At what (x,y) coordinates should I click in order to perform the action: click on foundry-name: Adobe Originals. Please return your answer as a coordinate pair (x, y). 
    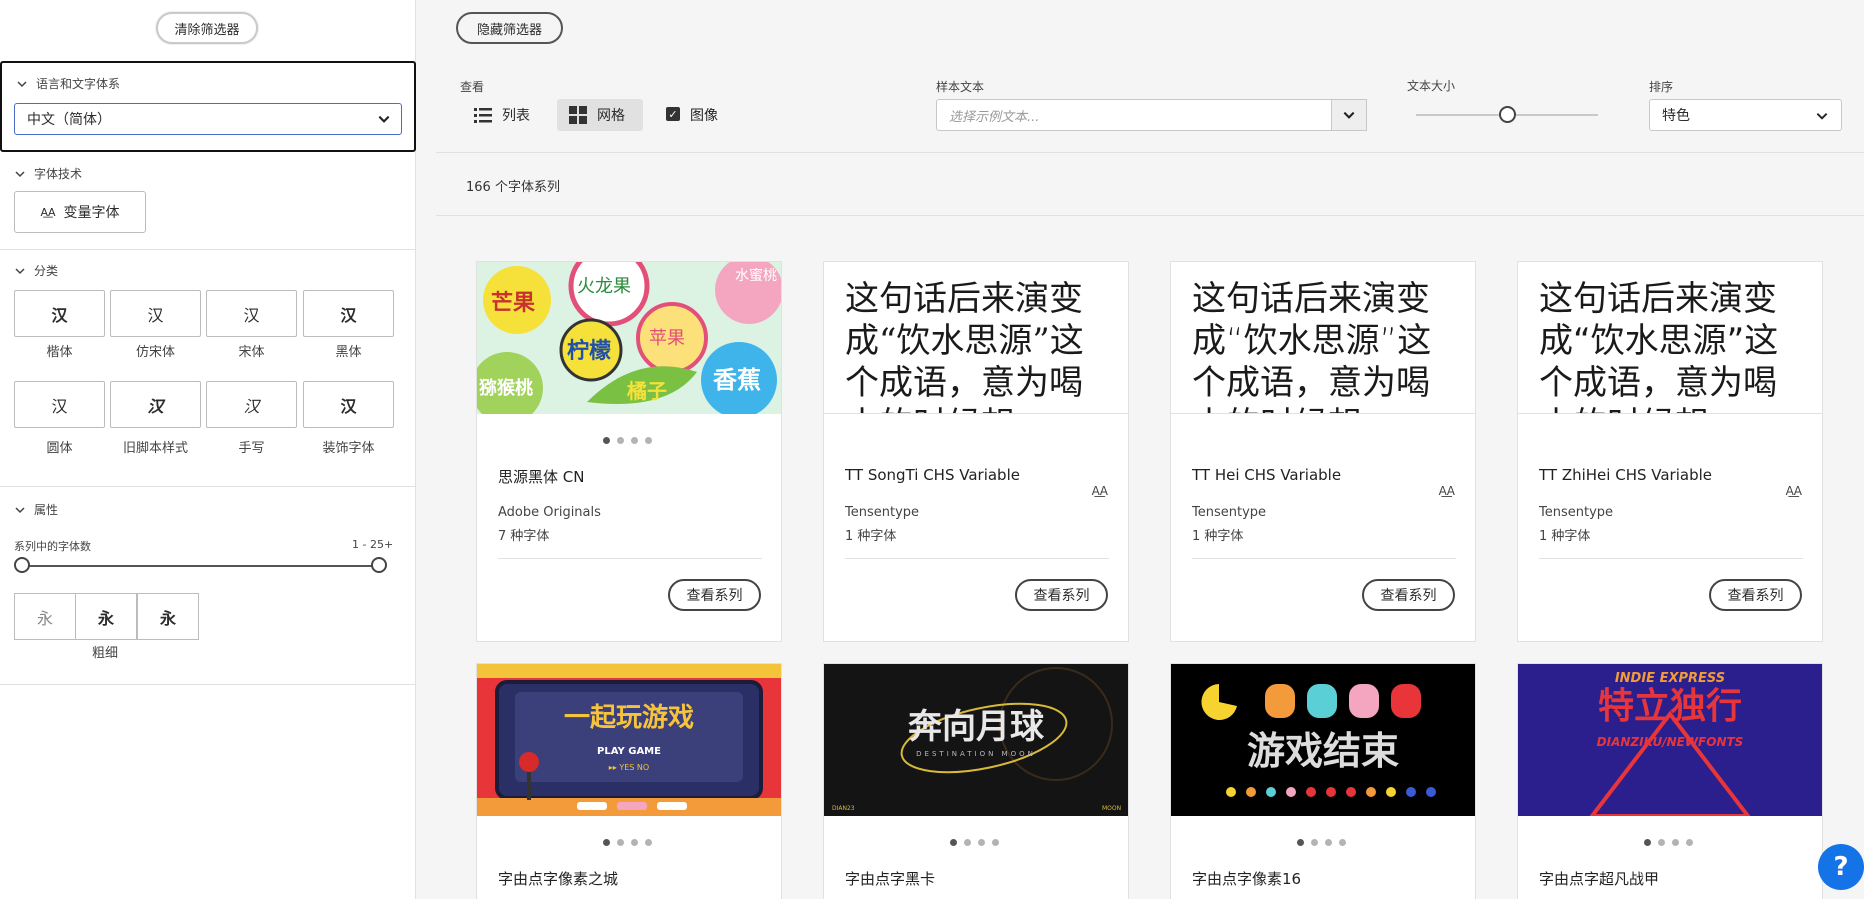
    Looking at the image, I should click on (549, 512).